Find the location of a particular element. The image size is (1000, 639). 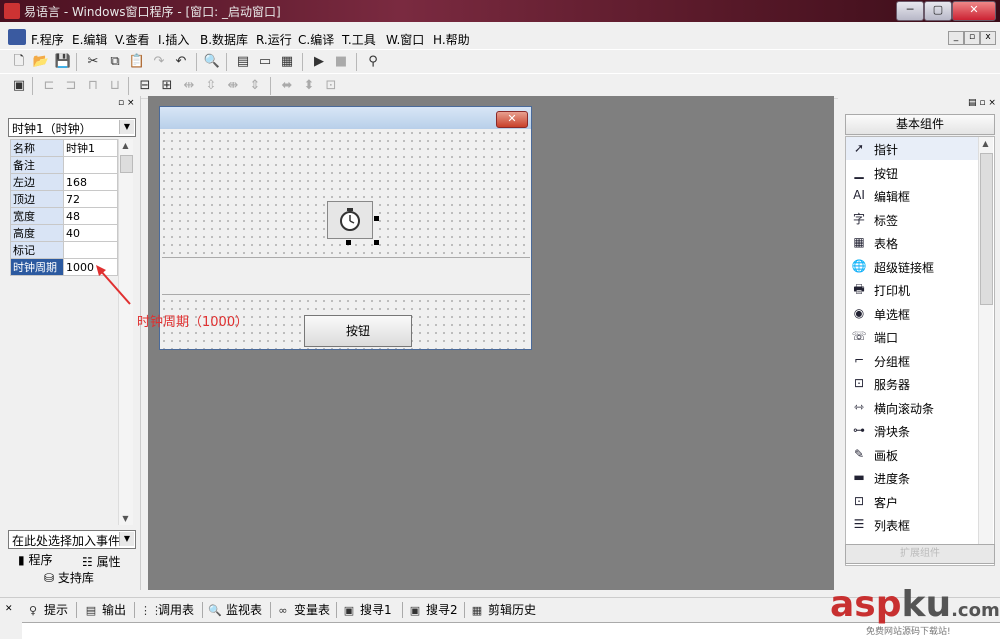

extended-components-header: 扩展组件 is located at coordinates (920, 554).